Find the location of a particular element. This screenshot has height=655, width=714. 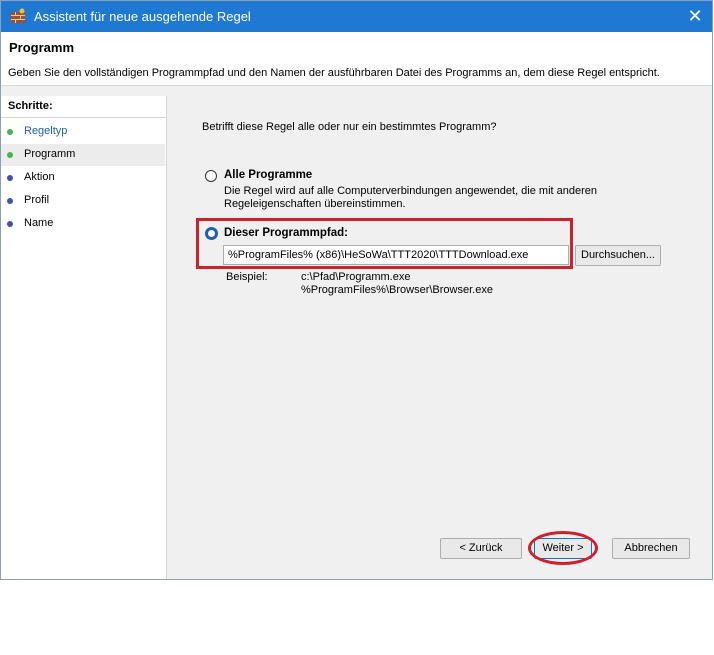

cancel-button: Abbrechen is located at coordinates (651, 548).